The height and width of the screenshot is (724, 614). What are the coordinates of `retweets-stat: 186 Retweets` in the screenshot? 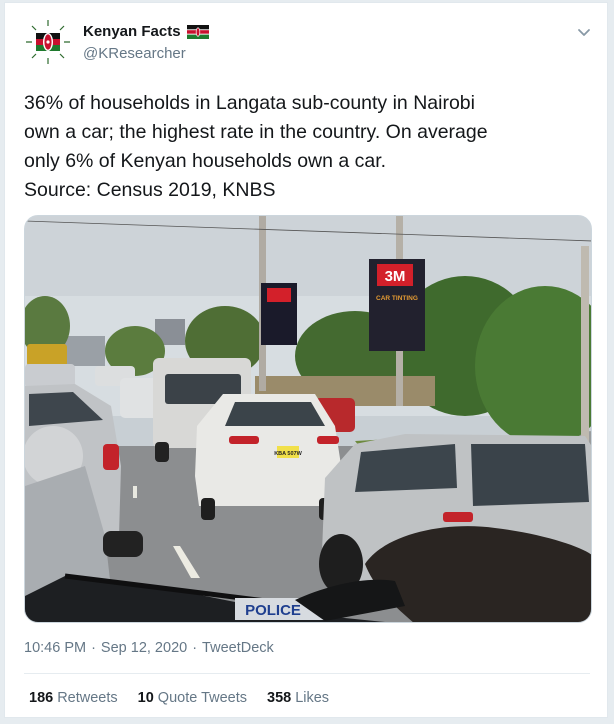 It's located at (73, 698).